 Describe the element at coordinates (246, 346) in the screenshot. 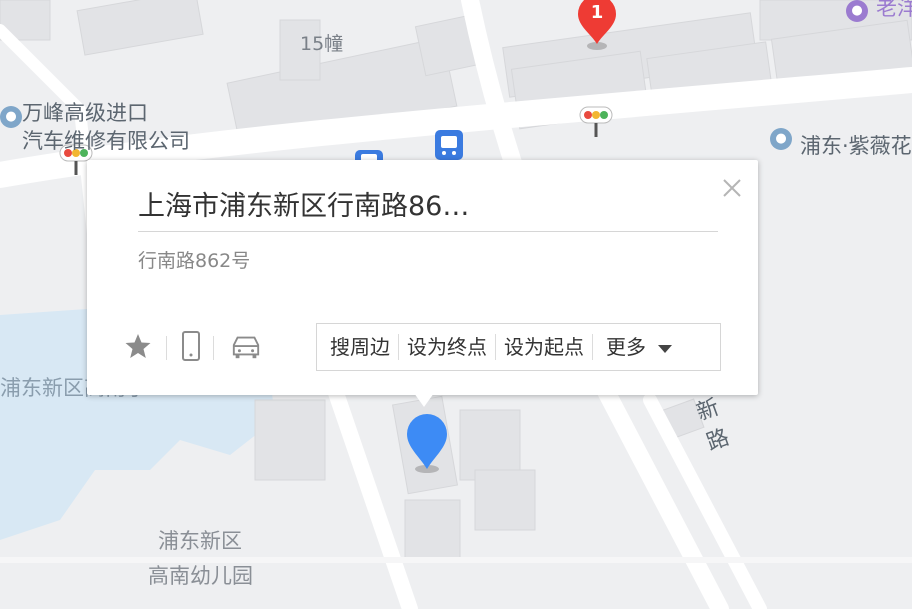

I see `car-icon` at that location.